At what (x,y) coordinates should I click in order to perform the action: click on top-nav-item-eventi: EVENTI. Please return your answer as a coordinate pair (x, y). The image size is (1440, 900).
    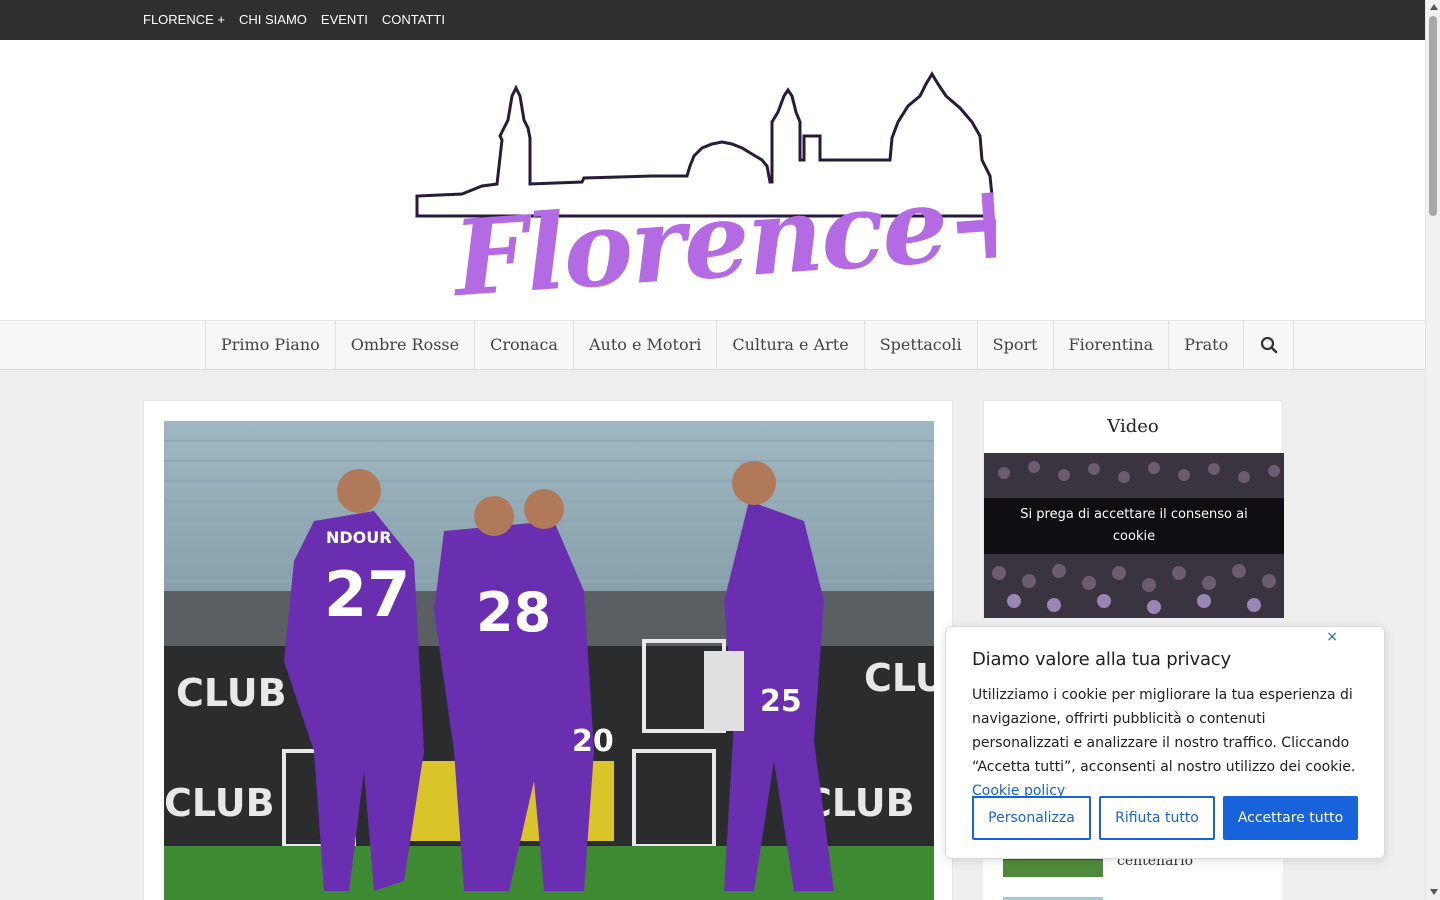
    Looking at the image, I should click on (344, 20).